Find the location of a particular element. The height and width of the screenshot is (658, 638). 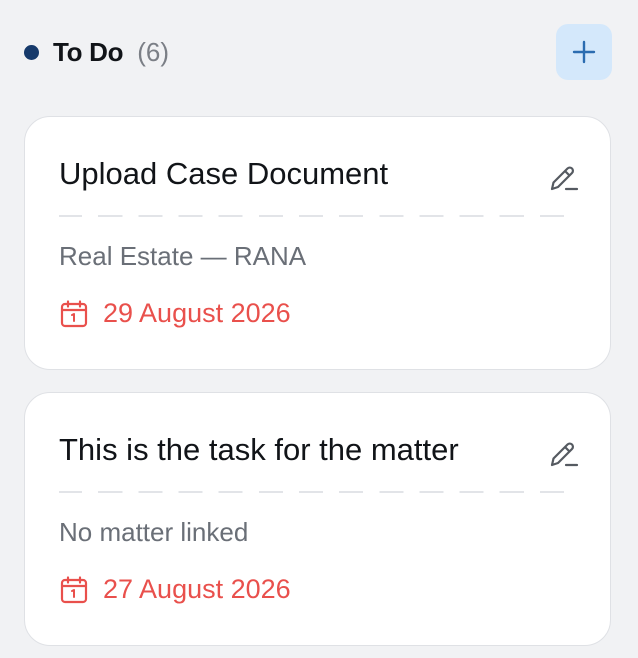

task-title: Upload Case Document is located at coordinates (224, 173).